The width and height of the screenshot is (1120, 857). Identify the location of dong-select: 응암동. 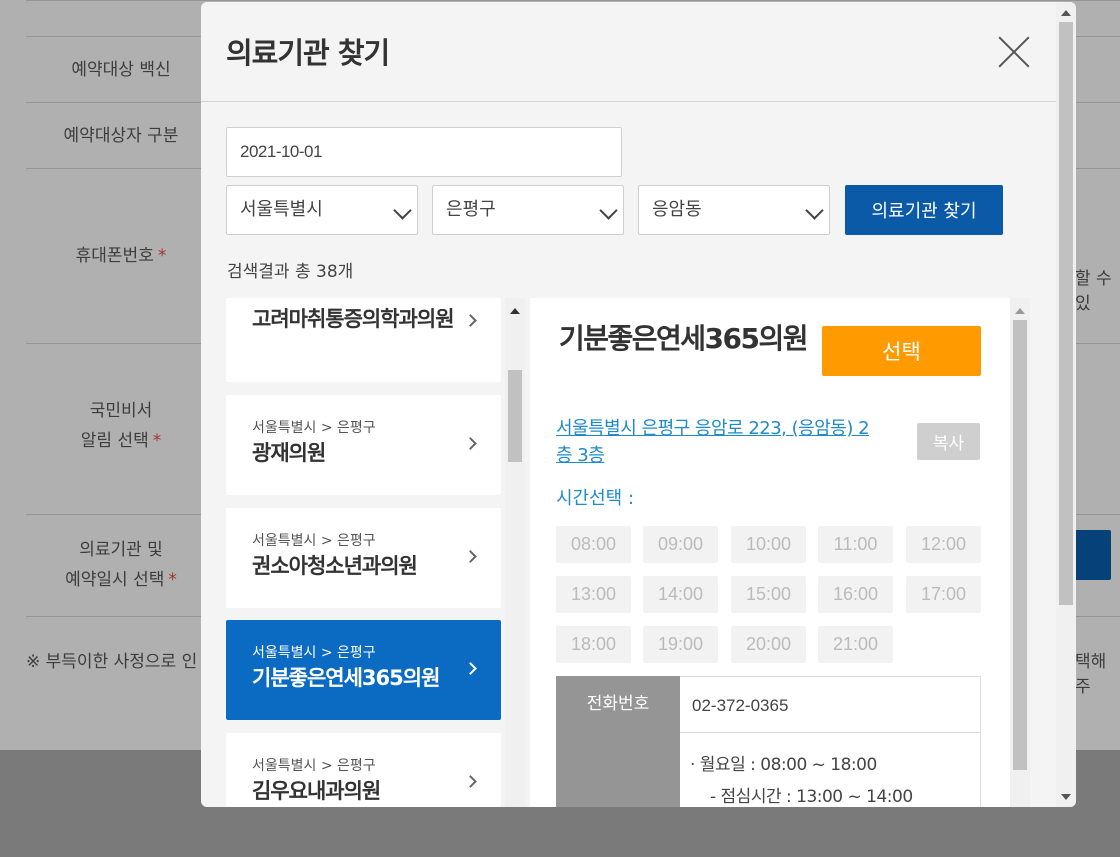
(734, 210).